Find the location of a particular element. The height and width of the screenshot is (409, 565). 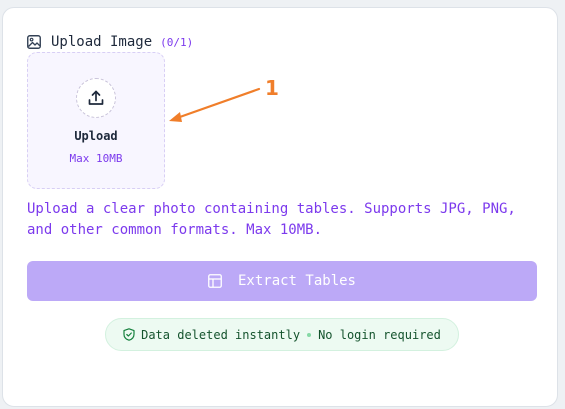

shield-check-icon is located at coordinates (129, 334).